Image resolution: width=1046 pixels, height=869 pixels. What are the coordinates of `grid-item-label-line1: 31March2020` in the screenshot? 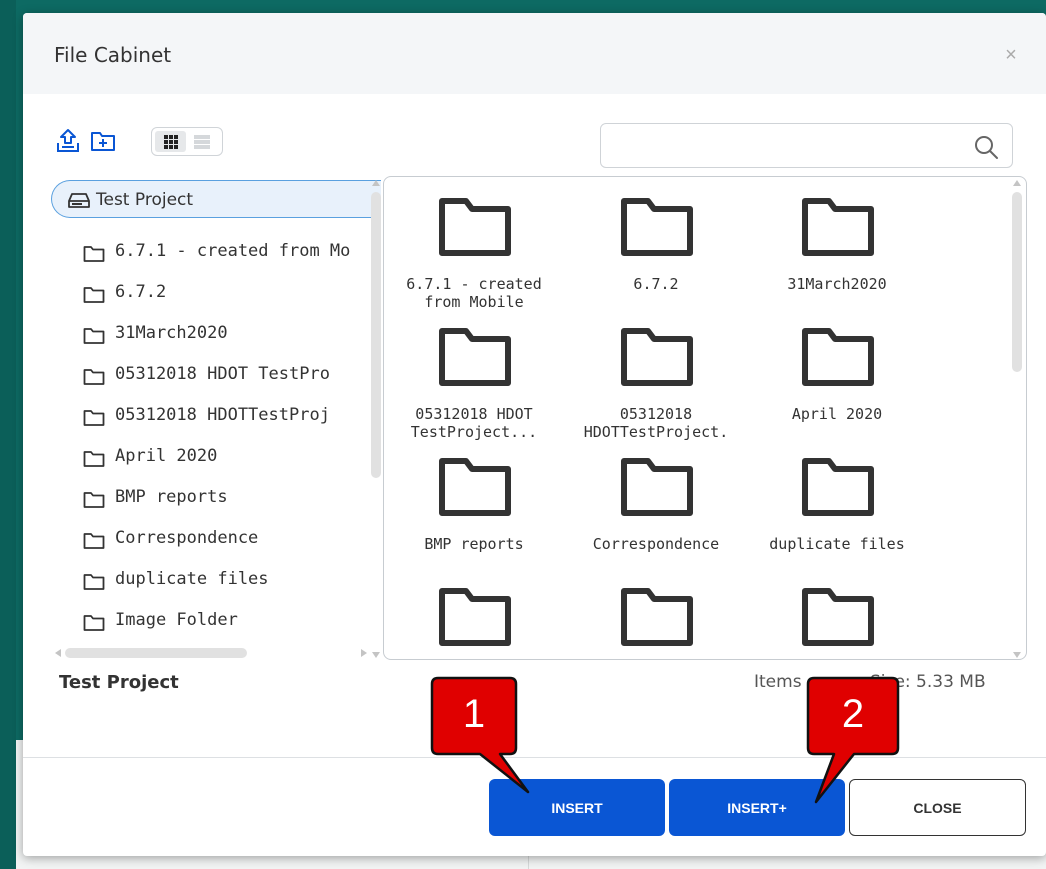 It's located at (837, 284).